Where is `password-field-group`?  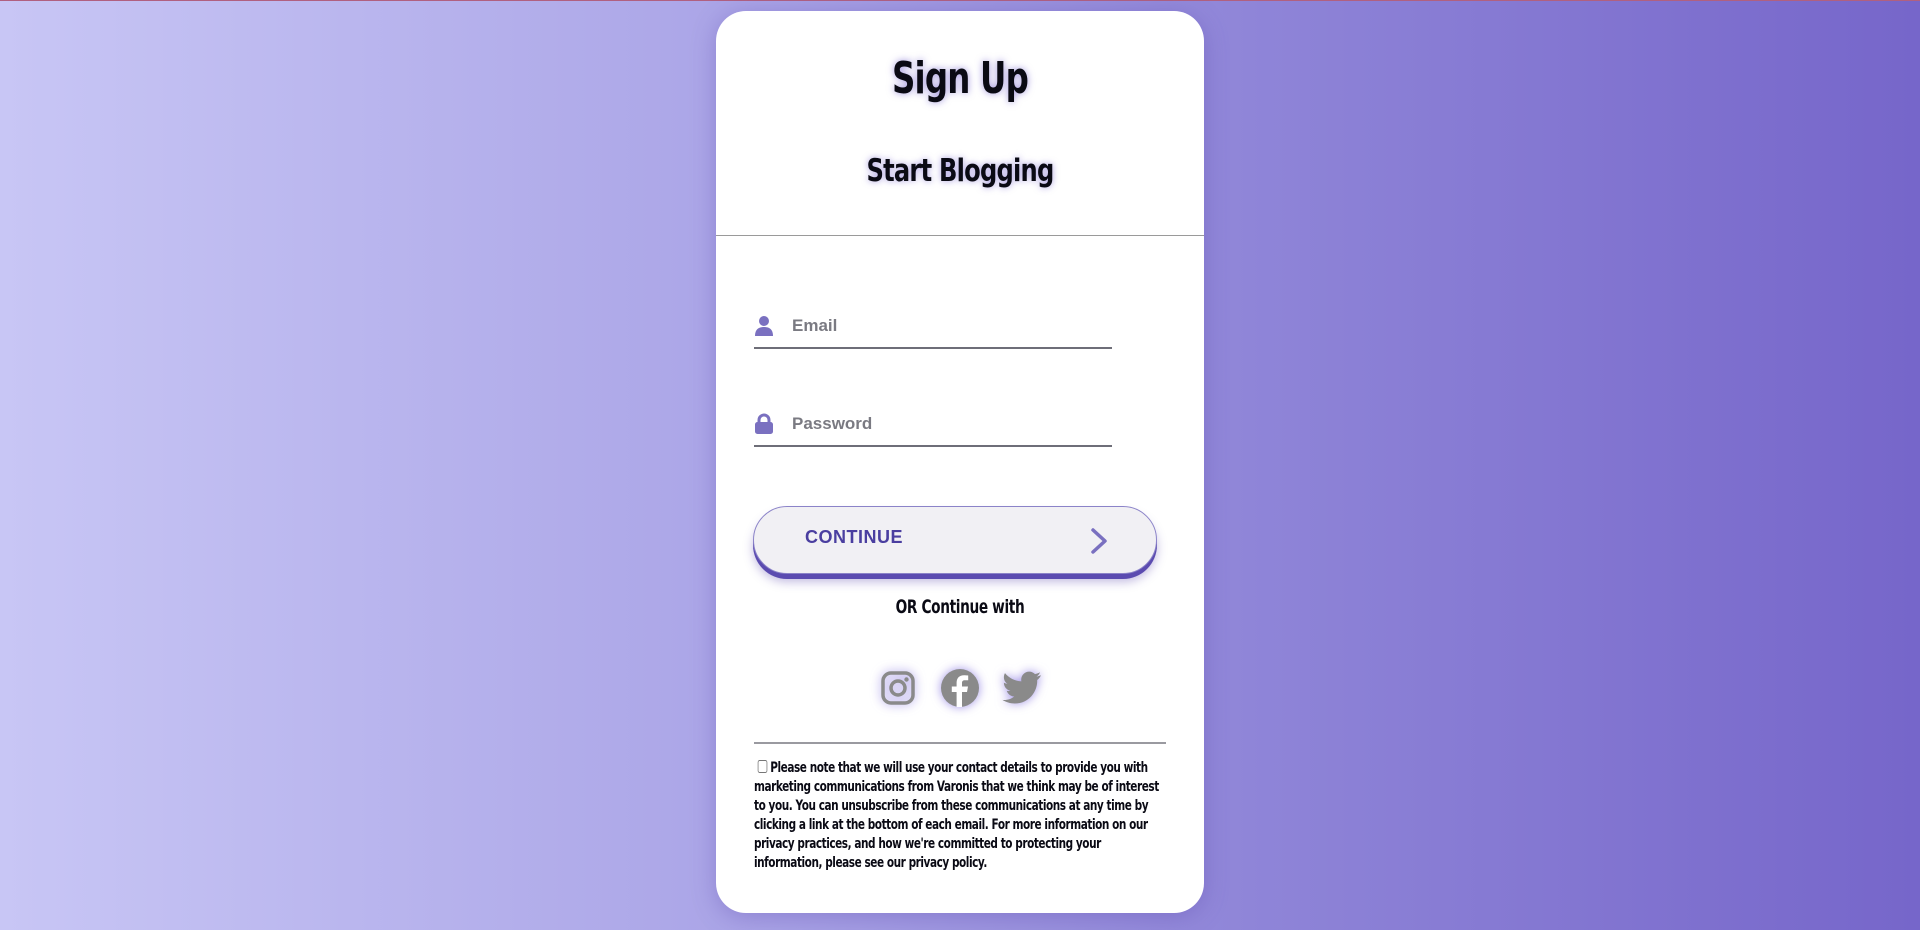 password-field-group is located at coordinates (933, 426).